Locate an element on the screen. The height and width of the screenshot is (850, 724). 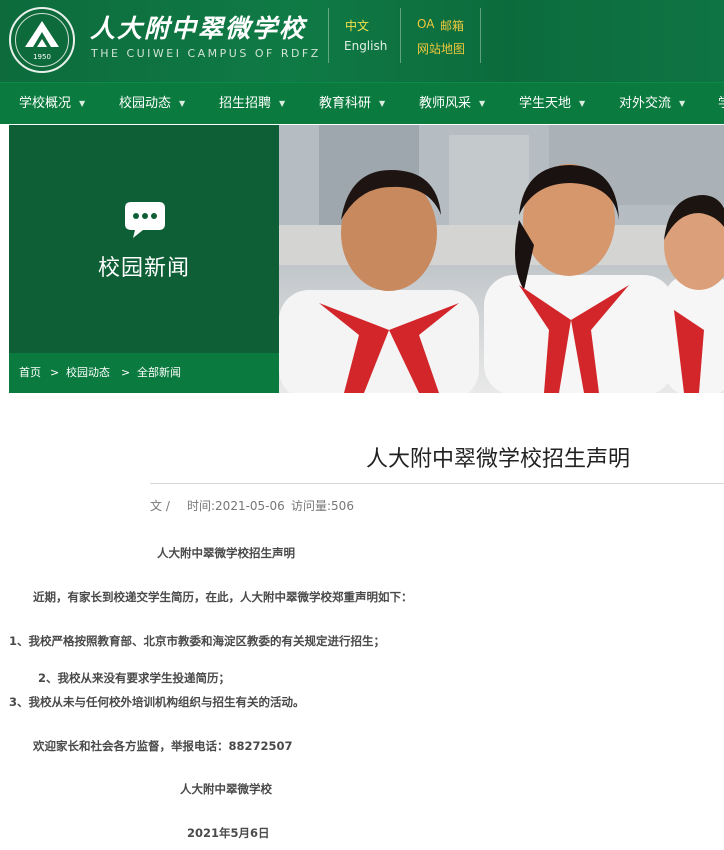
school-emblem-icon: 1950 is located at coordinates (42, 40).